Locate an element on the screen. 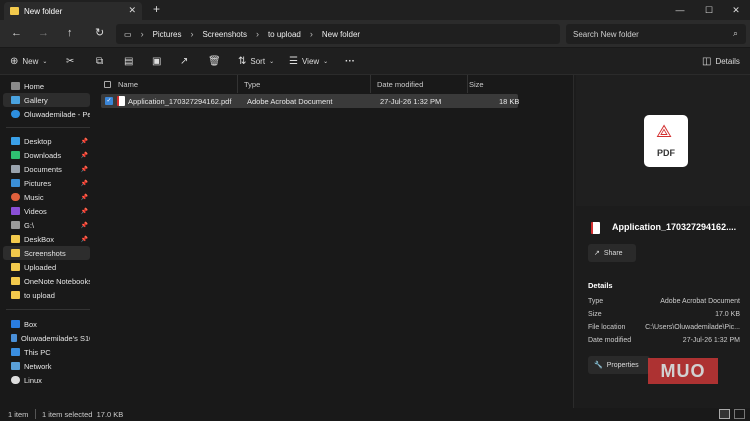 The height and width of the screenshot is (421, 750). sidebar-item-gallery: Gallery is located at coordinates (46, 100).